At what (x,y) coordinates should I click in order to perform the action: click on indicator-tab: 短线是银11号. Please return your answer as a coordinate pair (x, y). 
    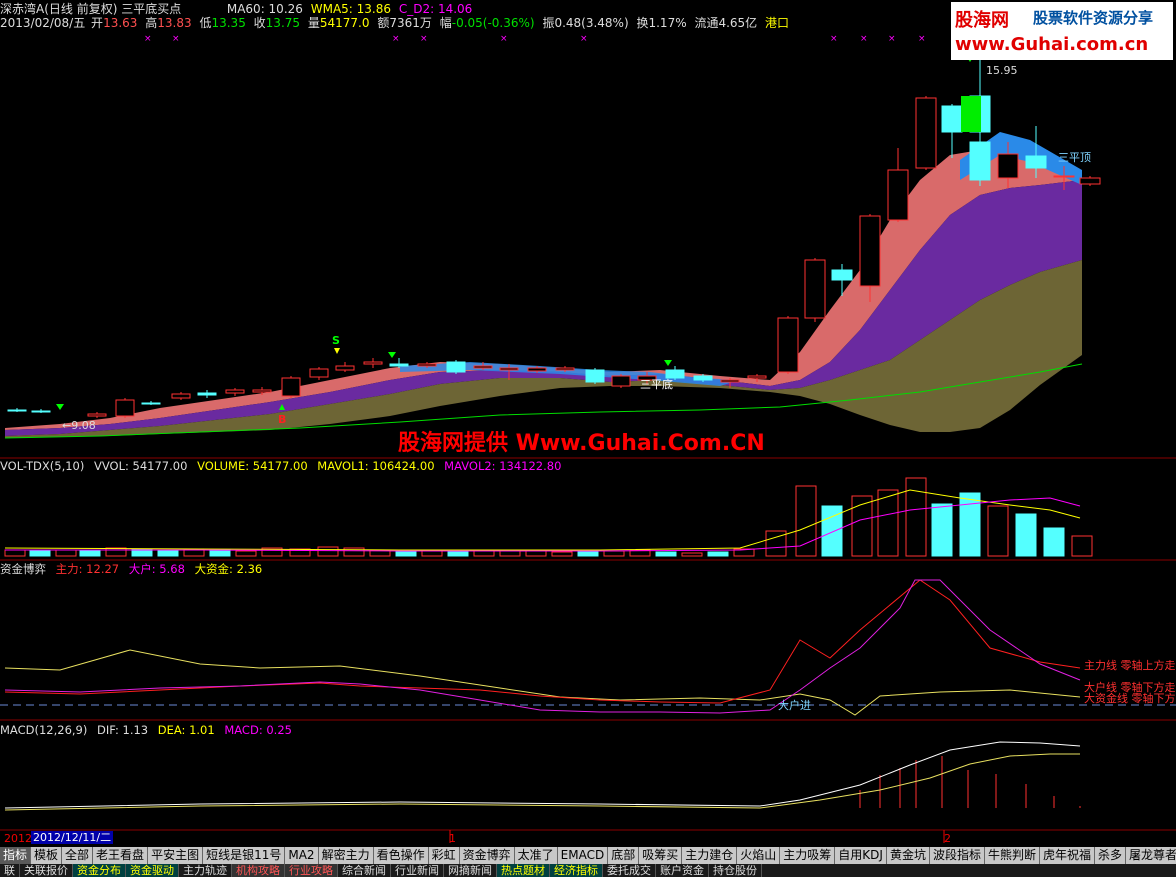
    Looking at the image, I should click on (244, 855).